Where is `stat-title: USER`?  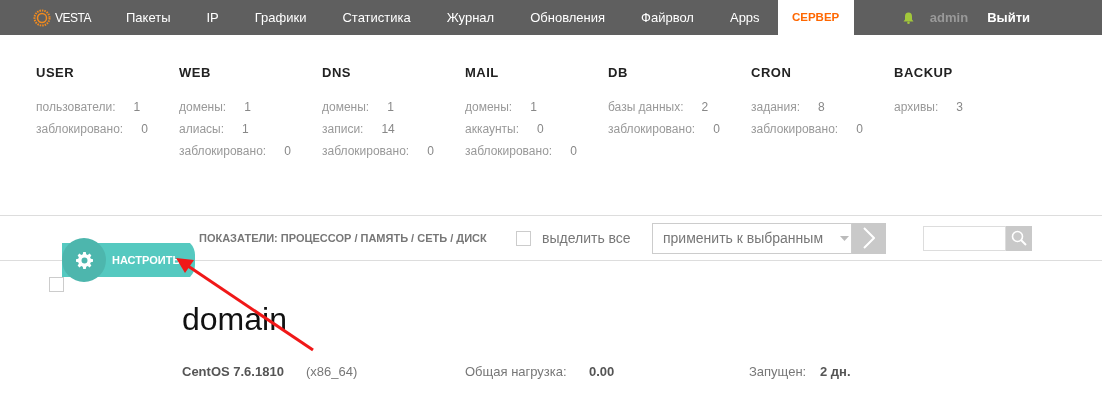
stat-title: USER is located at coordinates (107, 73).